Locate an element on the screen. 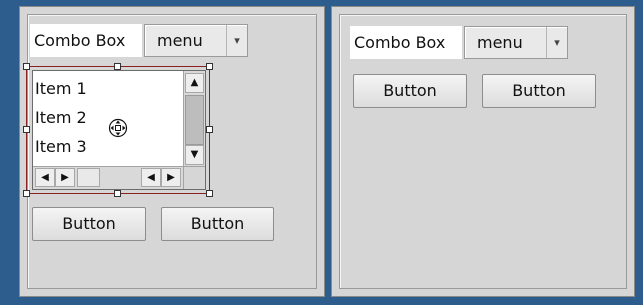 This screenshot has width=643, height=305. resize-handle-bottom-left is located at coordinates (26, 193).